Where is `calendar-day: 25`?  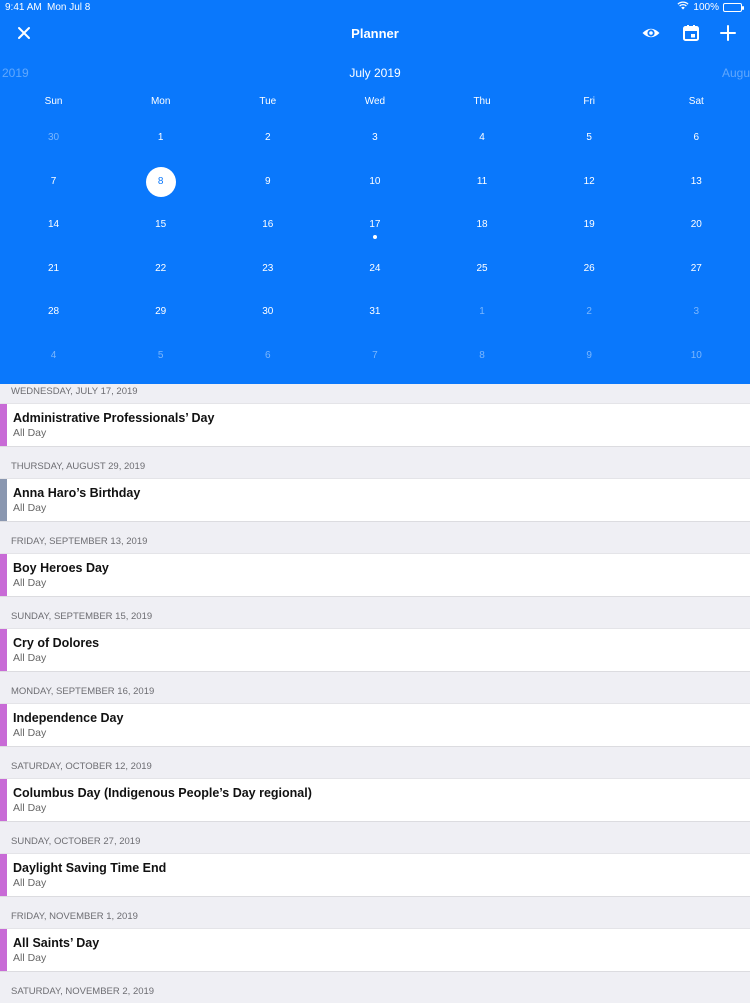
calendar-day: 25 is located at coordinates (482, 269).